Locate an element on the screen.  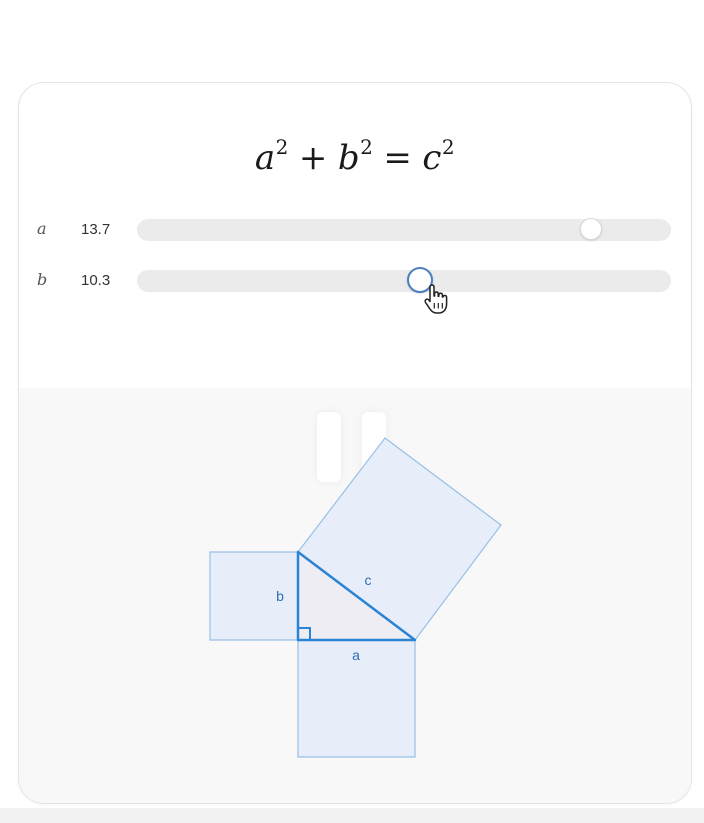
bottom-strip is located at coordinates (352, 815).